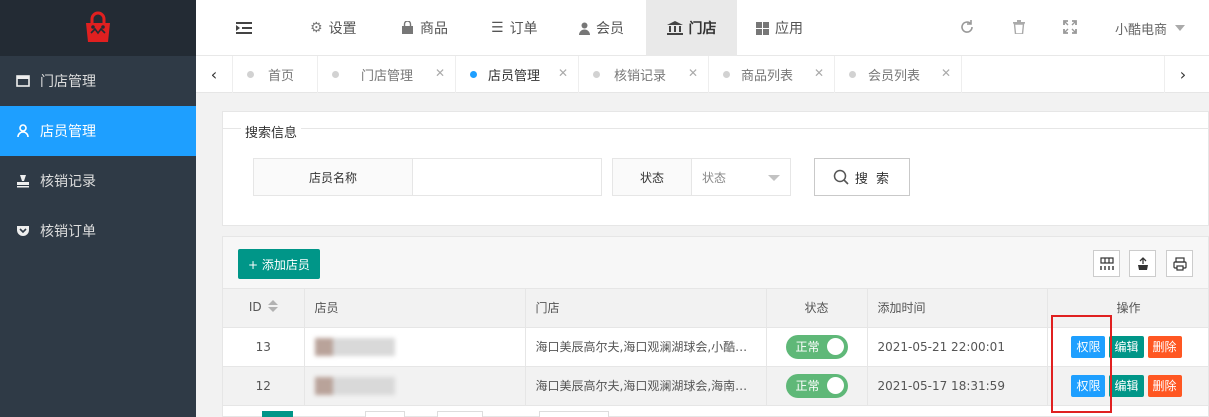  What do you see at coordinates (967, 27) in the screenshot?
I see `refresh-icon` at bounding box center [967, 27].